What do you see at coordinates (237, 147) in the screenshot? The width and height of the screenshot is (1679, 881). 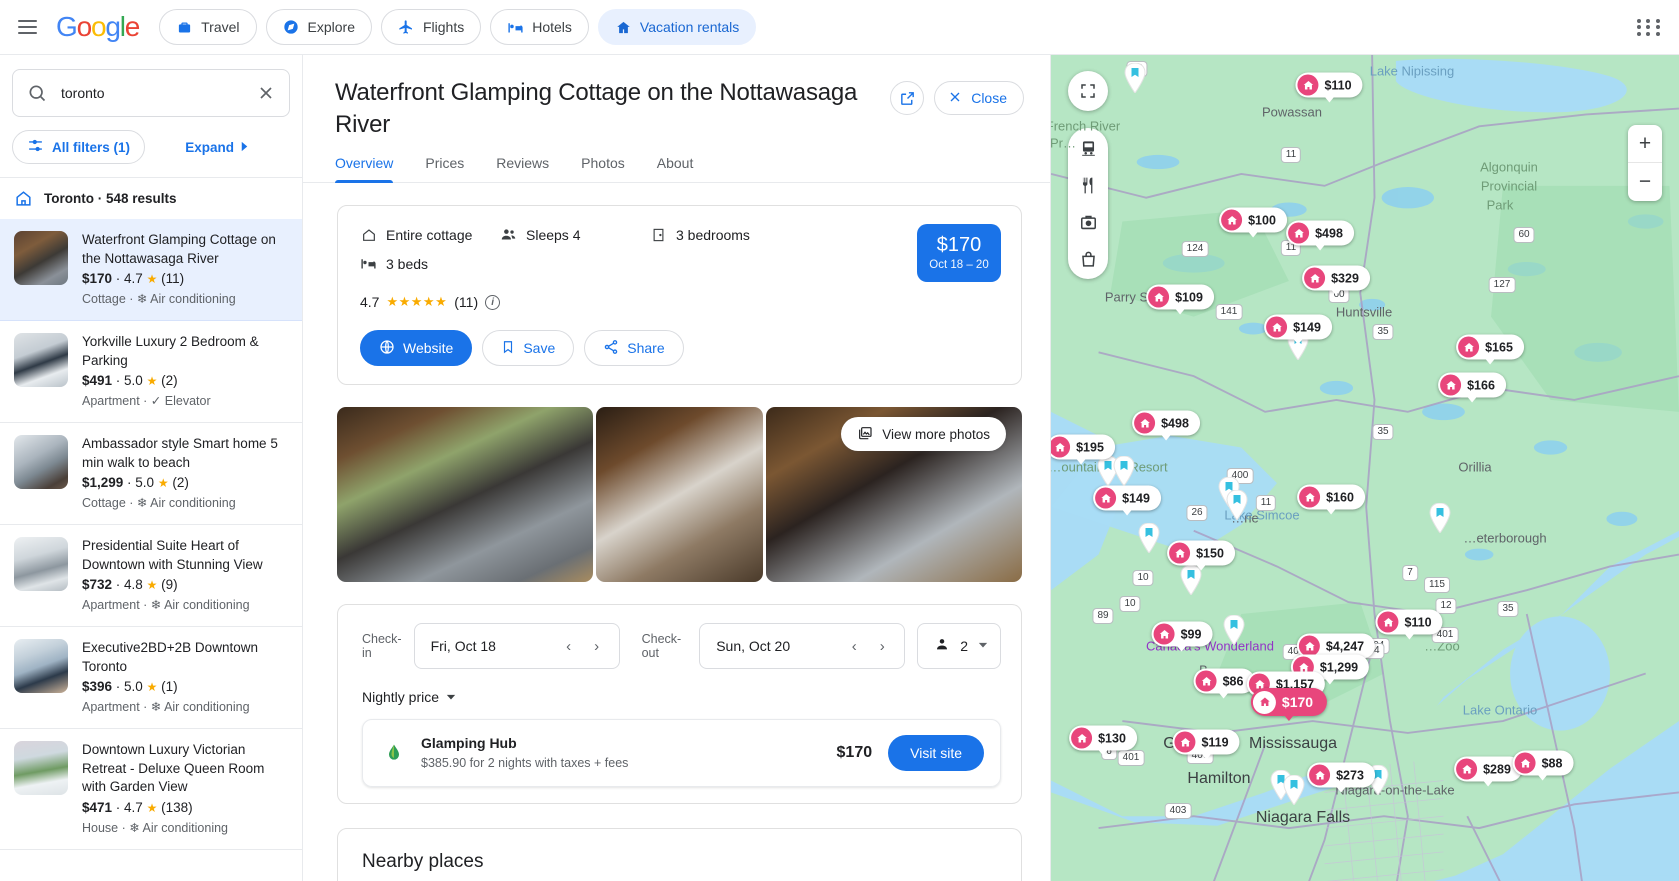 I see `expand-button: Expand` at bounding box center [237, 147].